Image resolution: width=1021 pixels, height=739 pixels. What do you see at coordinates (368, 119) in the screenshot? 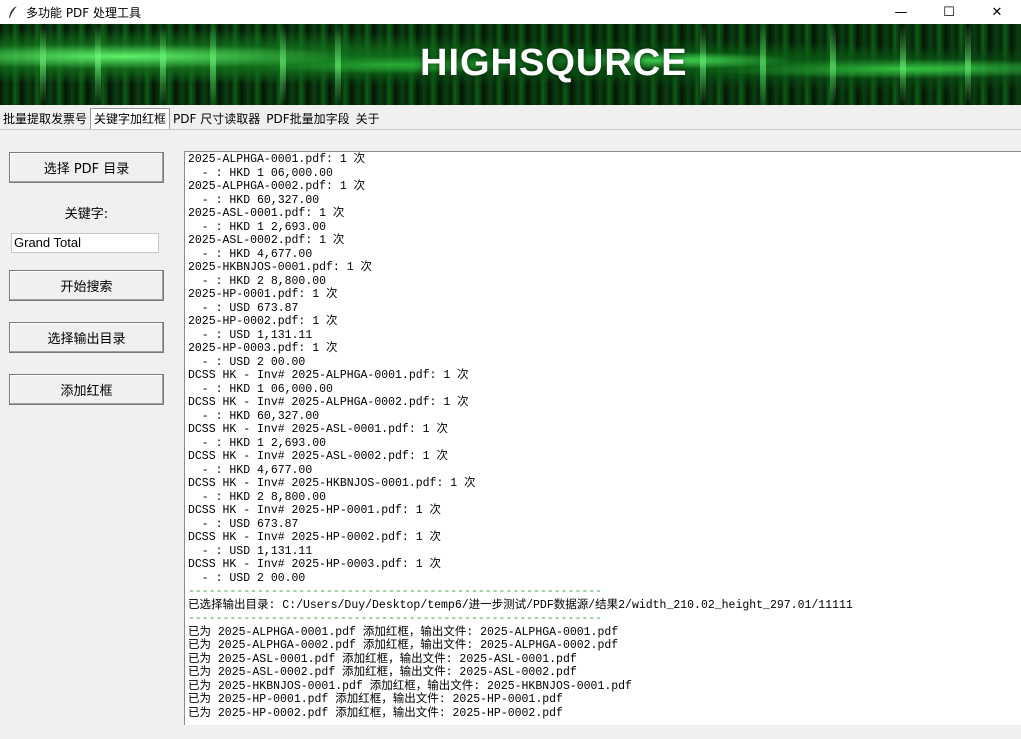
I see `tab-about: 关于` at bounding box center [368, 119].